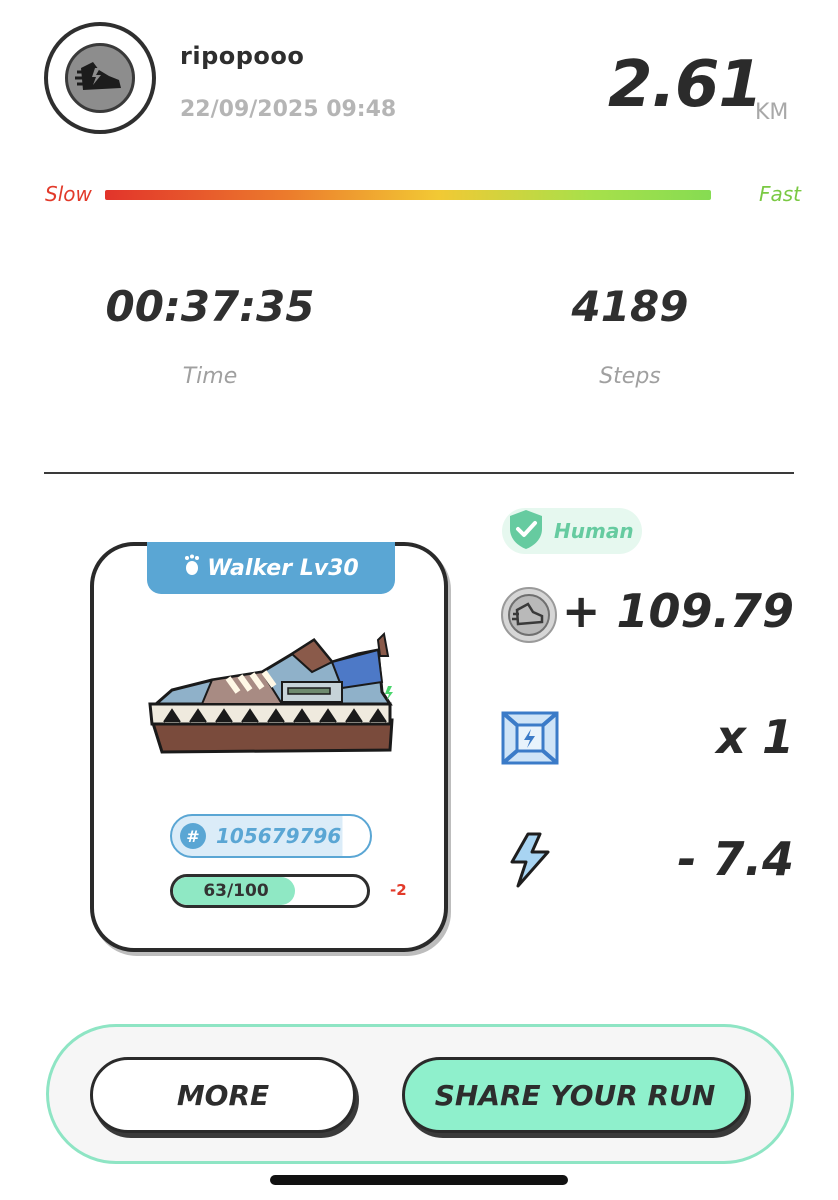 The width and height of the screenshot is (838, 1200). Describe the element at coordinates (419, 473) in the screenshot. I see `section-divider` at that location.